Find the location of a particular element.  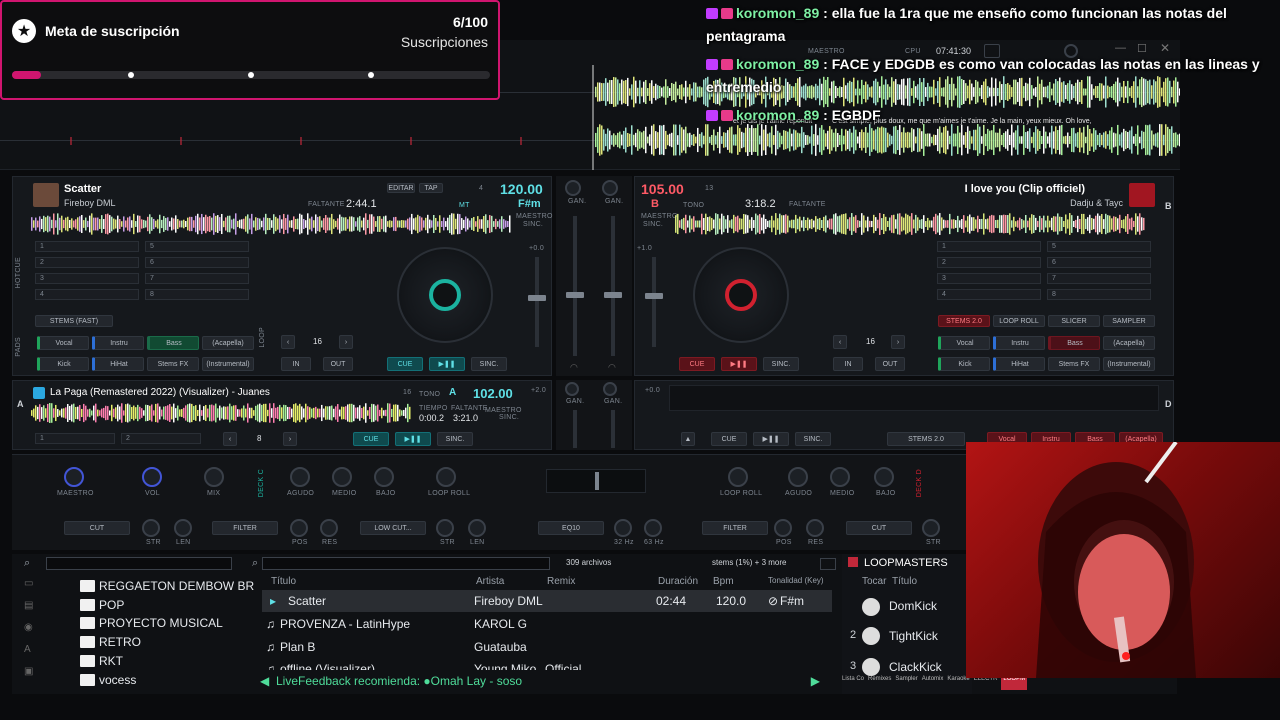

channel-fader is located at coordinates (613, 429).